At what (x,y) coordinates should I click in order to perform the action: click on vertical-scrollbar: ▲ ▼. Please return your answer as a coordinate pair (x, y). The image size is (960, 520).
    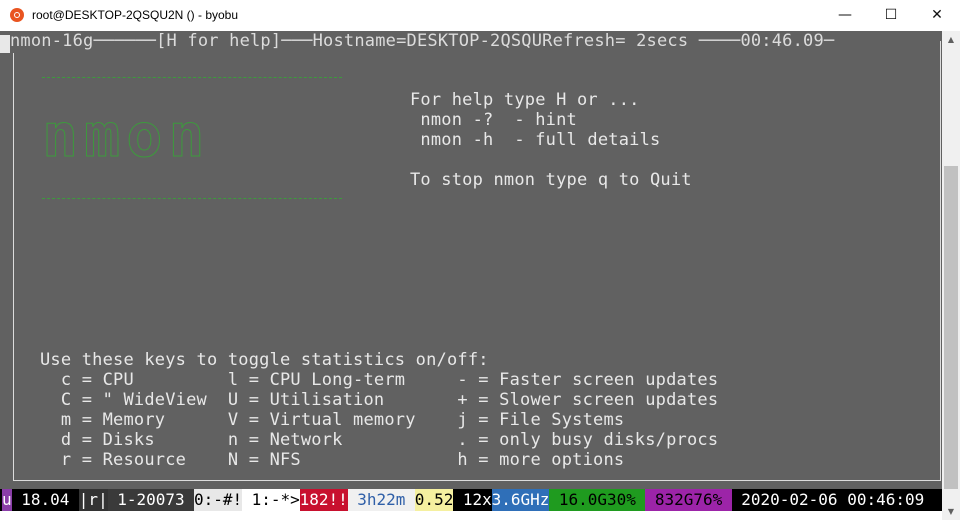
    Looking at the image, I should click on (951, 275).